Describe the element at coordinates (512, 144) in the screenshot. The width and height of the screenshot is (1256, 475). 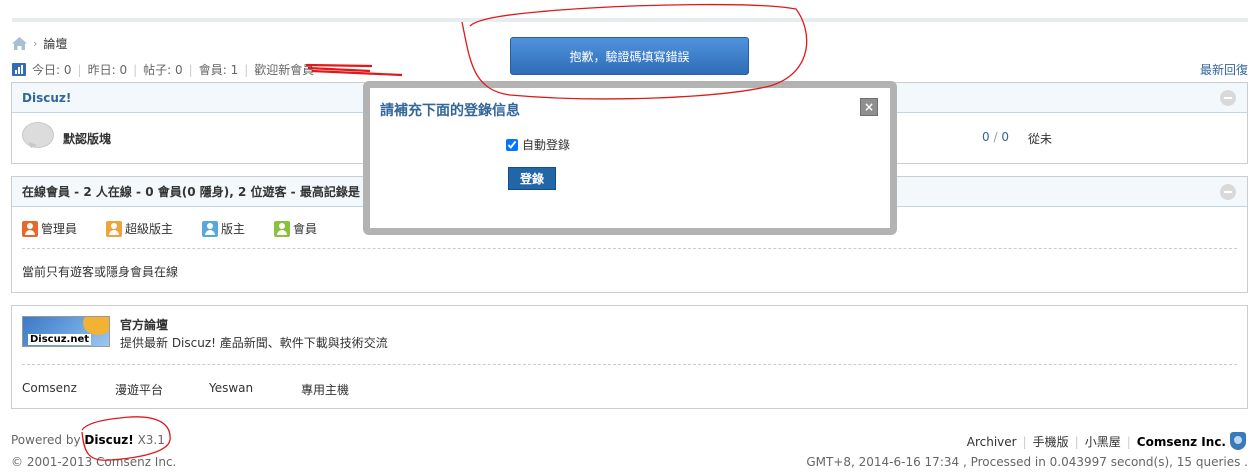
I see `auto-login-checkbox` at that location.